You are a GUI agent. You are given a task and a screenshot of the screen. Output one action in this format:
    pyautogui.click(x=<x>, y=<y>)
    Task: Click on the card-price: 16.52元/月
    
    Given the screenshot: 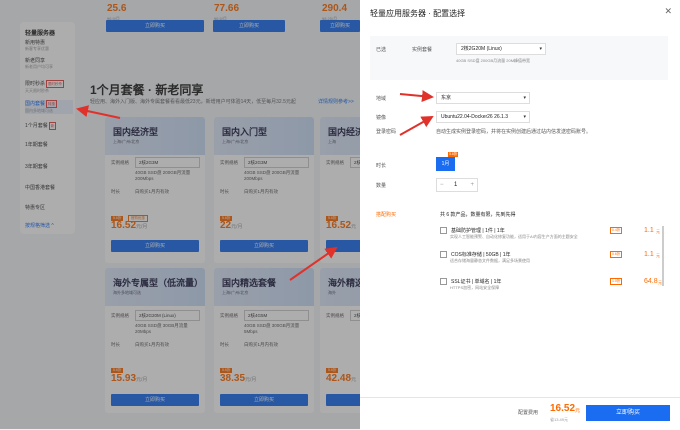 What is the action you would take?
    pyautogui.click(x=129, y=224)
    